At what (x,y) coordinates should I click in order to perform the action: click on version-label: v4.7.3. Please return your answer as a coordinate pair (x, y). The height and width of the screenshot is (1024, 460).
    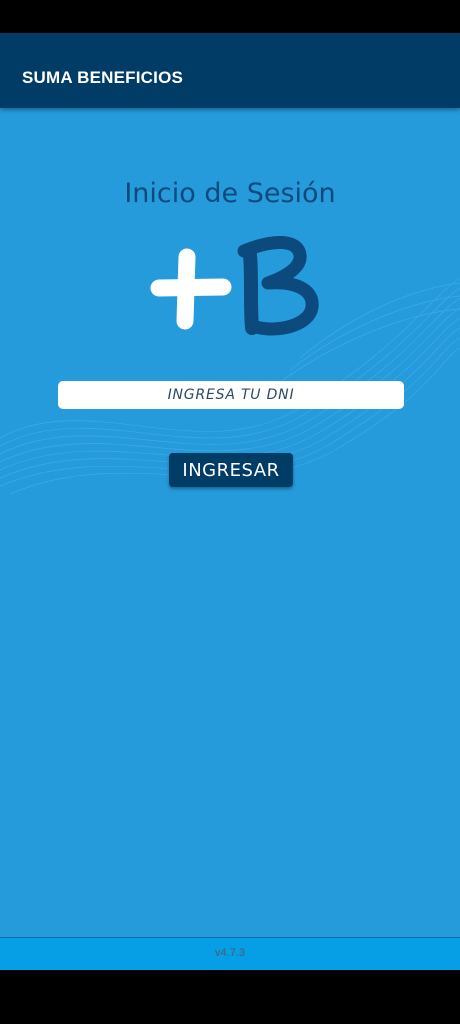
    Looking at the image, I should click on (230, 953).